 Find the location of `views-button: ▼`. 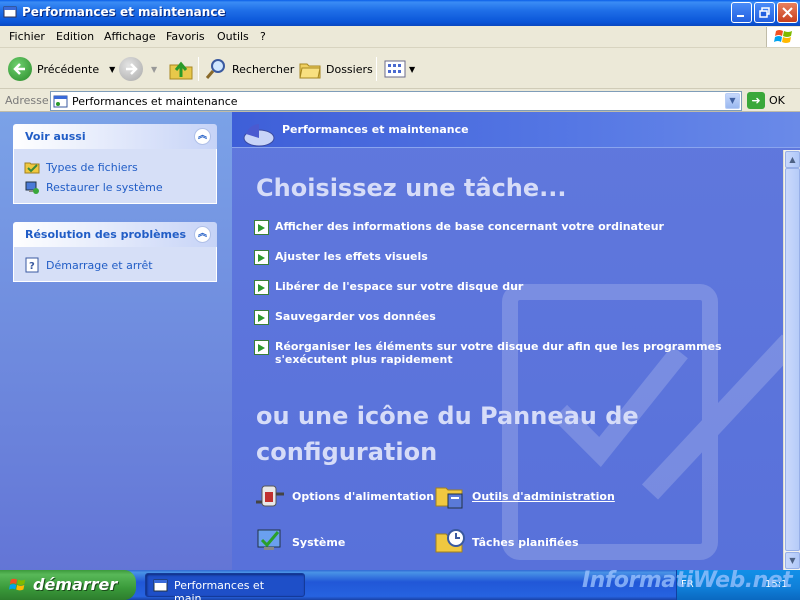

views-button: ▼ is located at coordinates (399, 69).